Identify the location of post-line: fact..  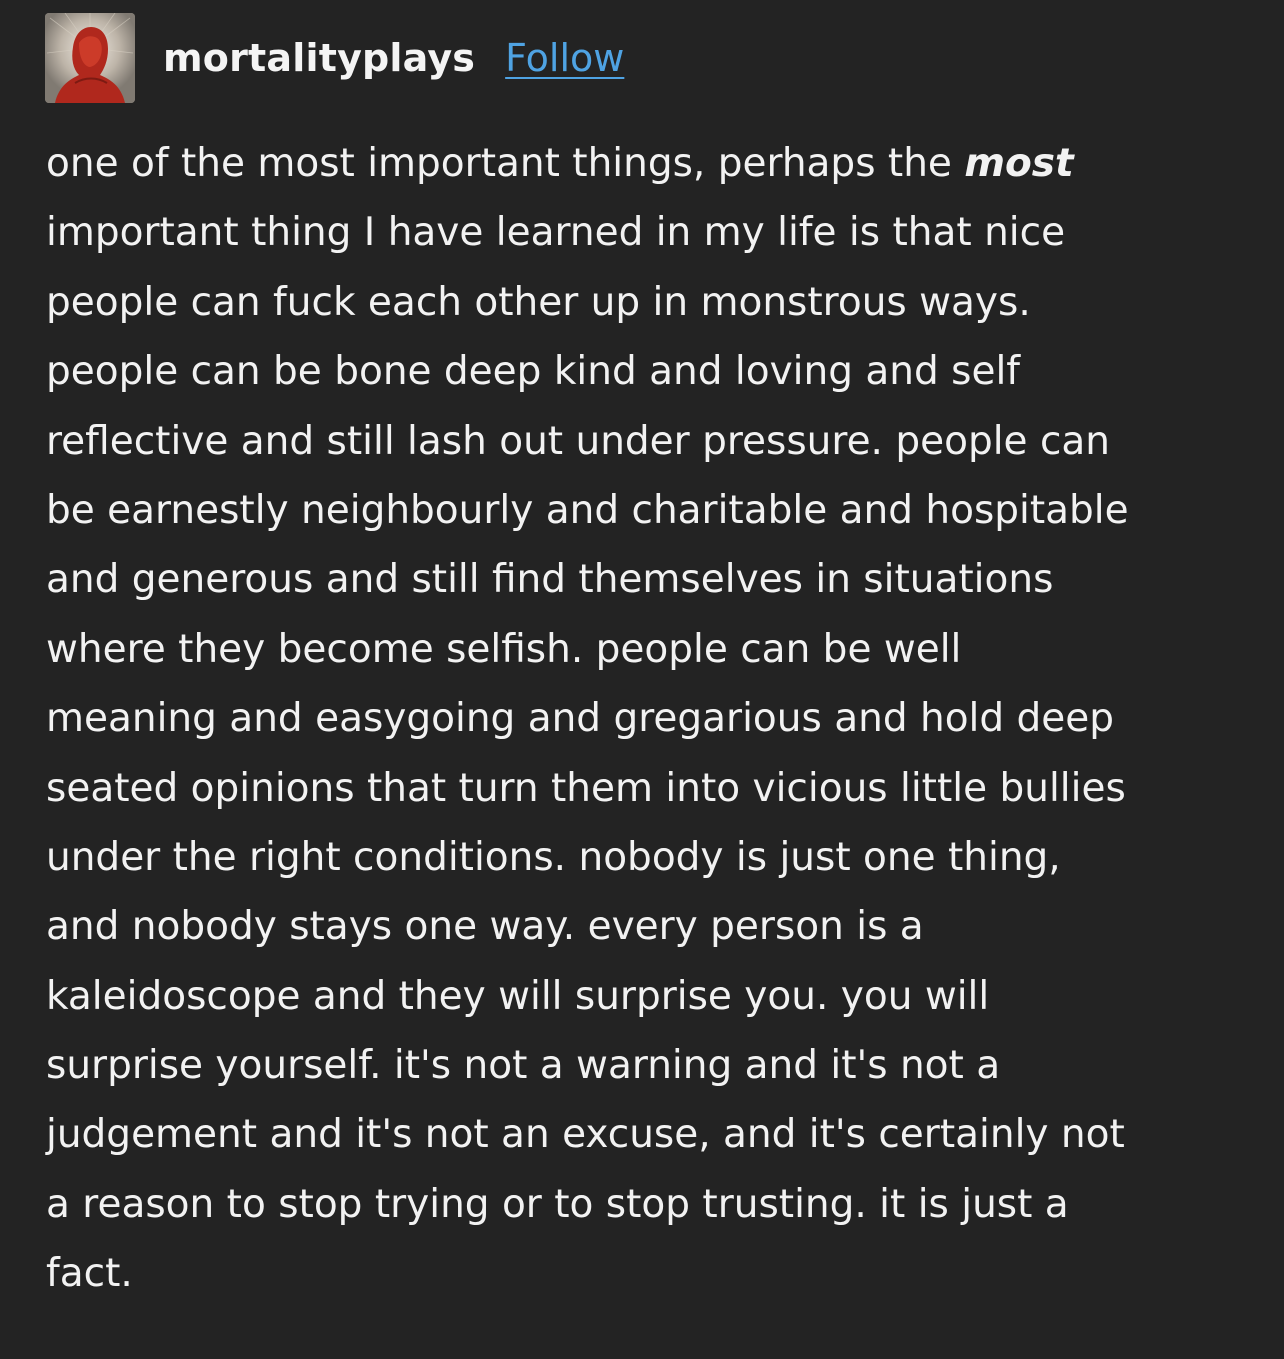
(89, 1274).